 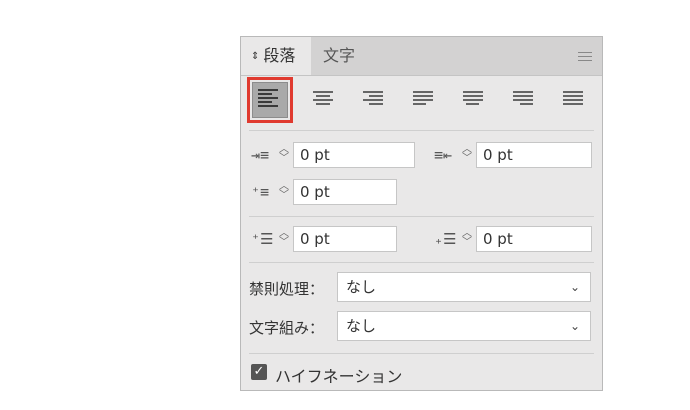 I want to click on space-after-stepper: ︿ ﹀, so click(x=467, y=239).